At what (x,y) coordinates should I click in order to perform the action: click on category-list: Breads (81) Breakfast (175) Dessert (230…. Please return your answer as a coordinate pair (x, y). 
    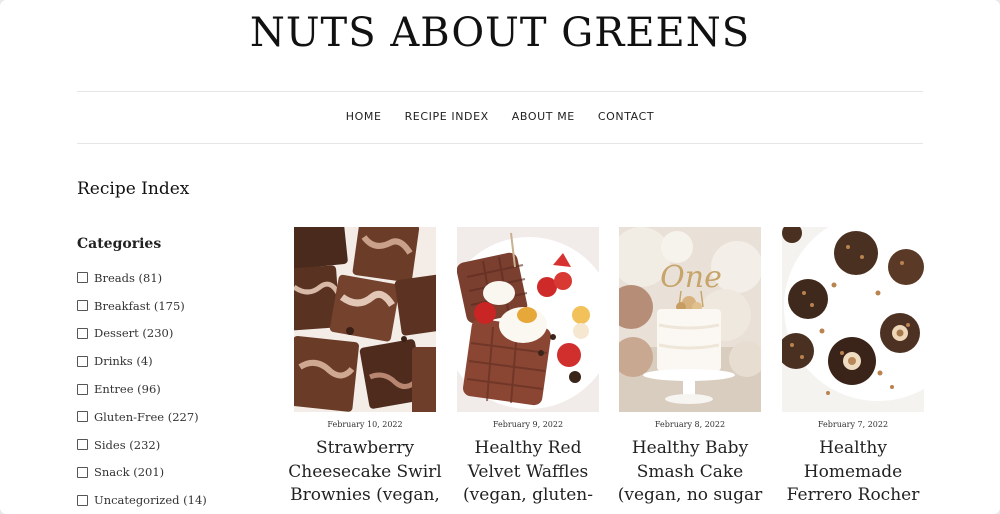
    Looking at the image, I should click on (142, 389).